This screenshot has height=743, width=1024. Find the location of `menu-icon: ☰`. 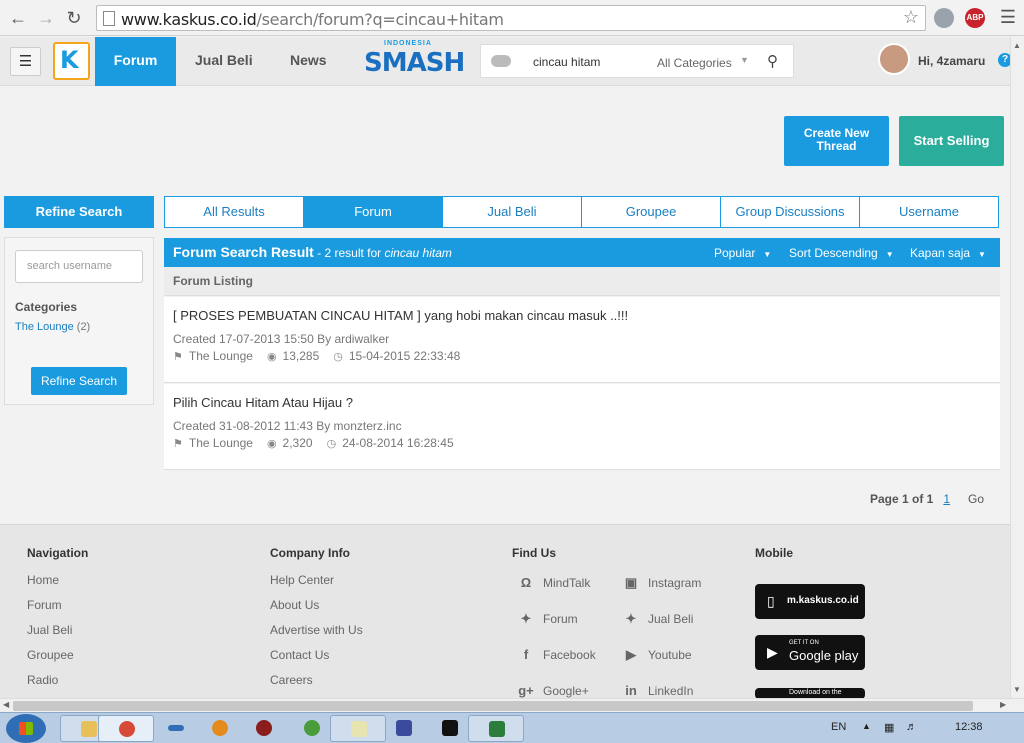

menu-icon: ☰ is located at coordinates (1008, 17).